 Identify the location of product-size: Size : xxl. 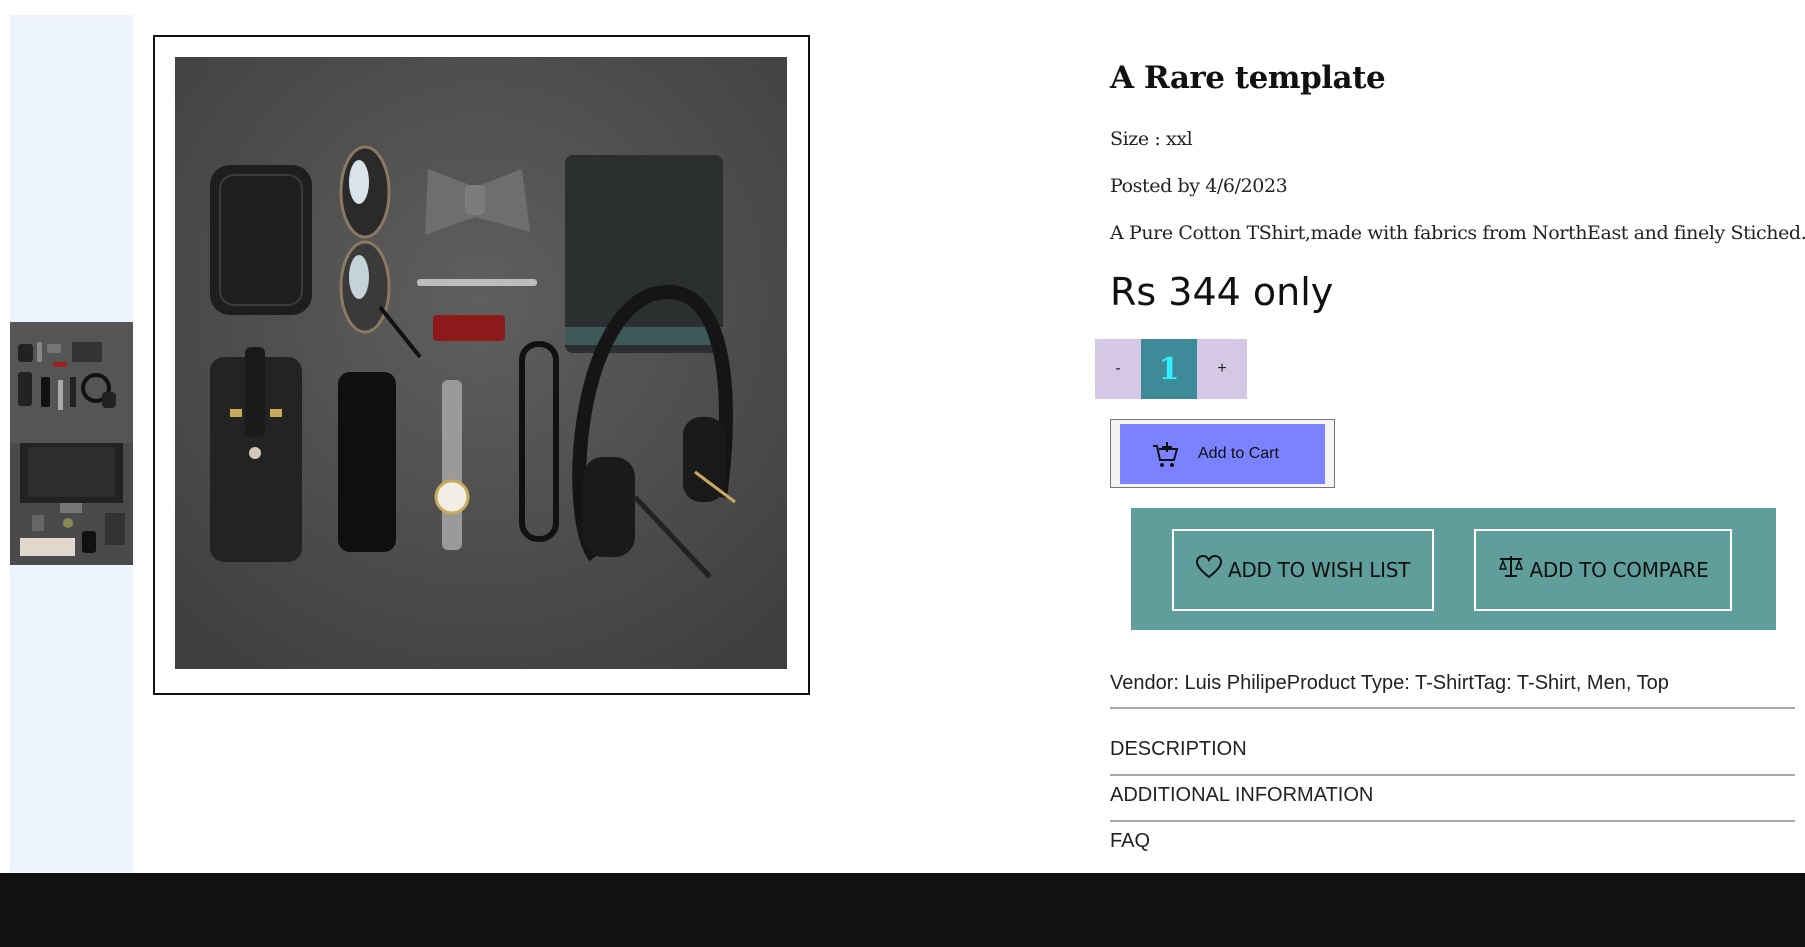
(1151, 139).